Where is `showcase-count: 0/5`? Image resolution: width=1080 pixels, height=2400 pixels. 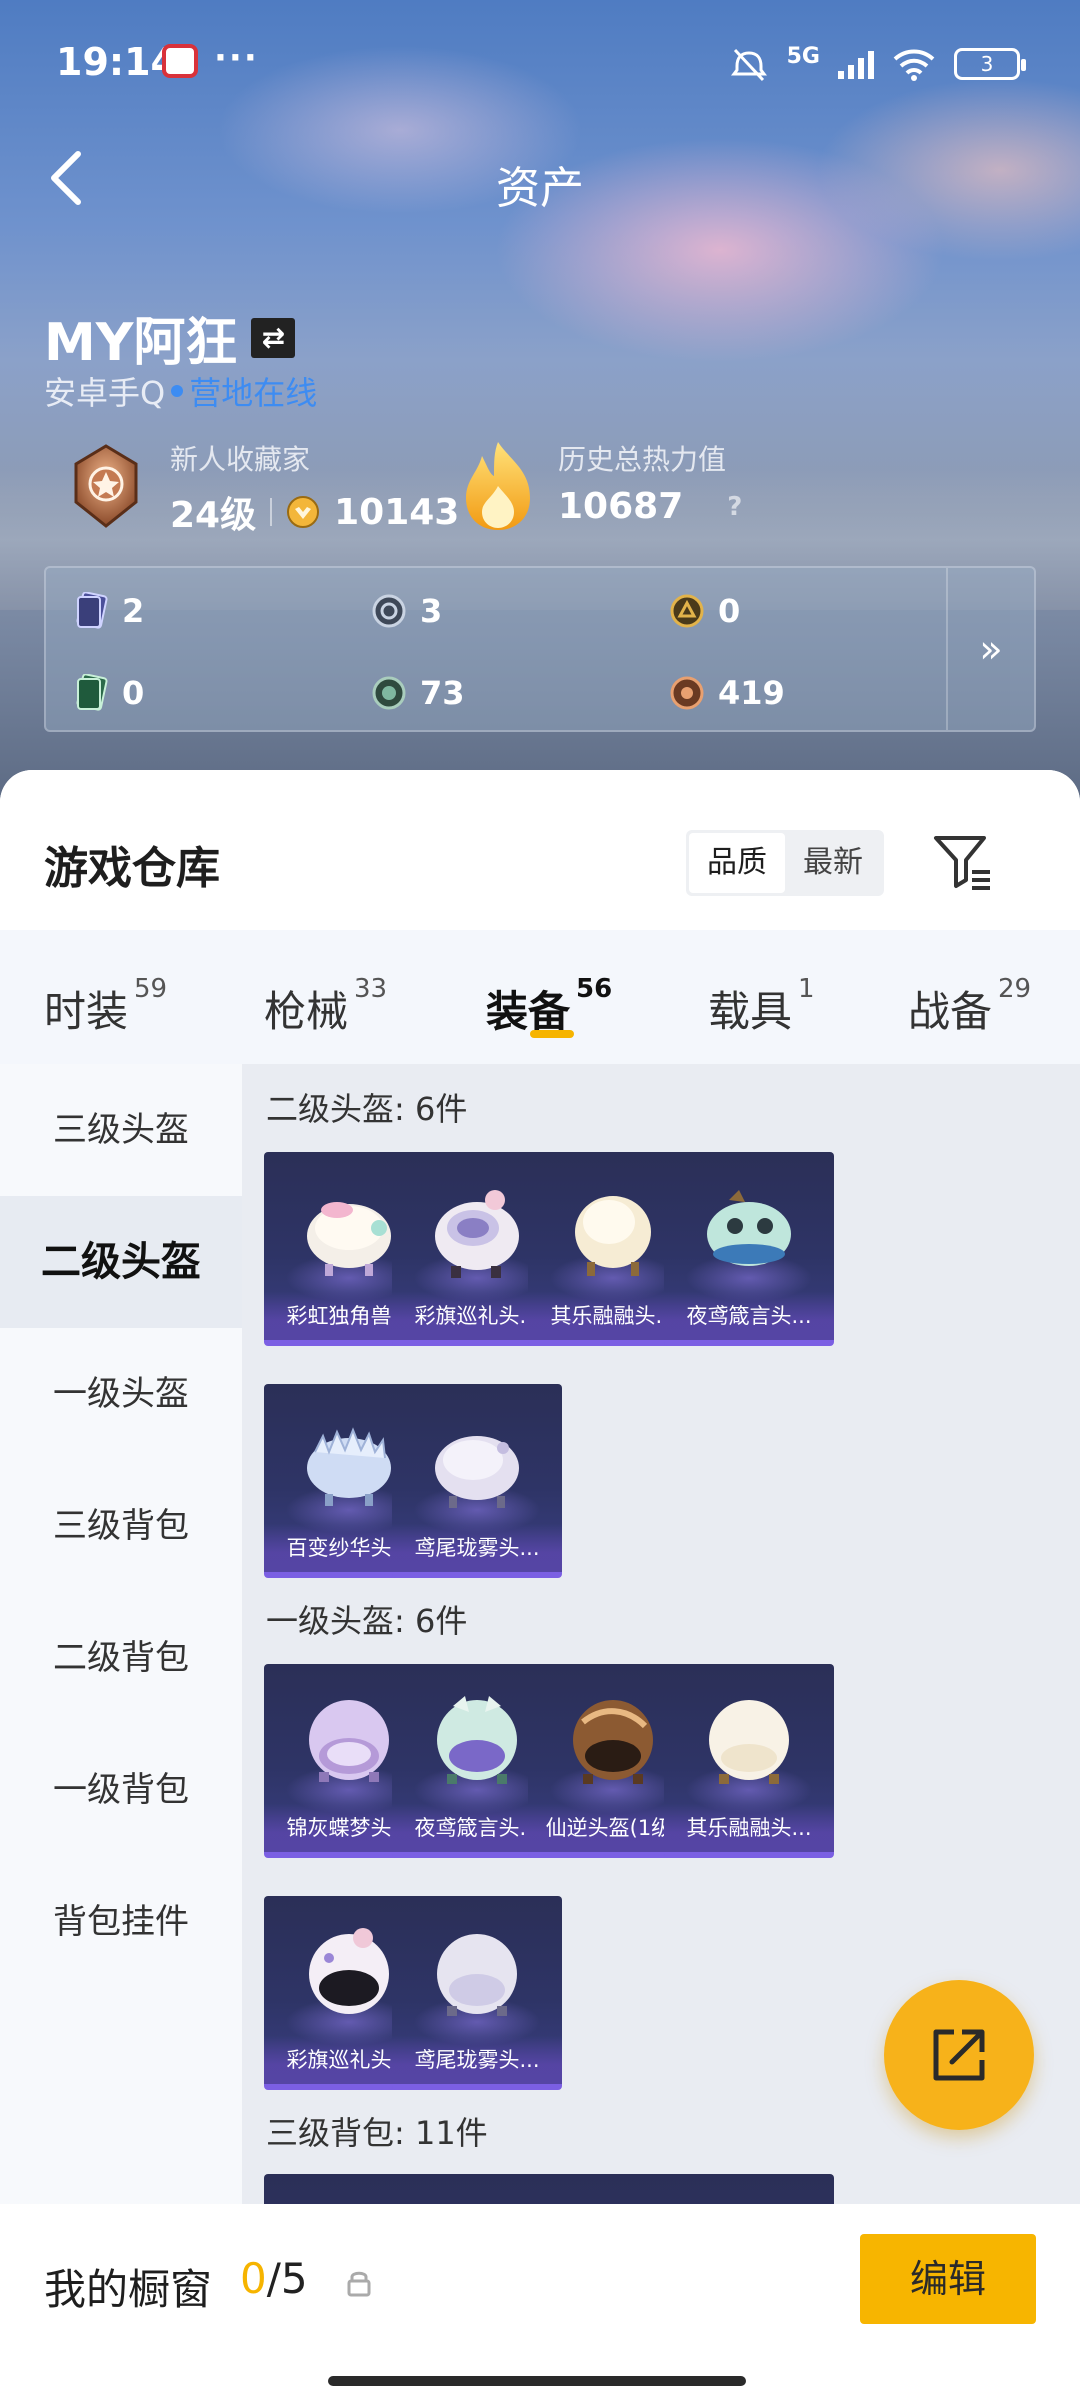
showcase-count: 0/5 is located at coordinates (274, 2278).